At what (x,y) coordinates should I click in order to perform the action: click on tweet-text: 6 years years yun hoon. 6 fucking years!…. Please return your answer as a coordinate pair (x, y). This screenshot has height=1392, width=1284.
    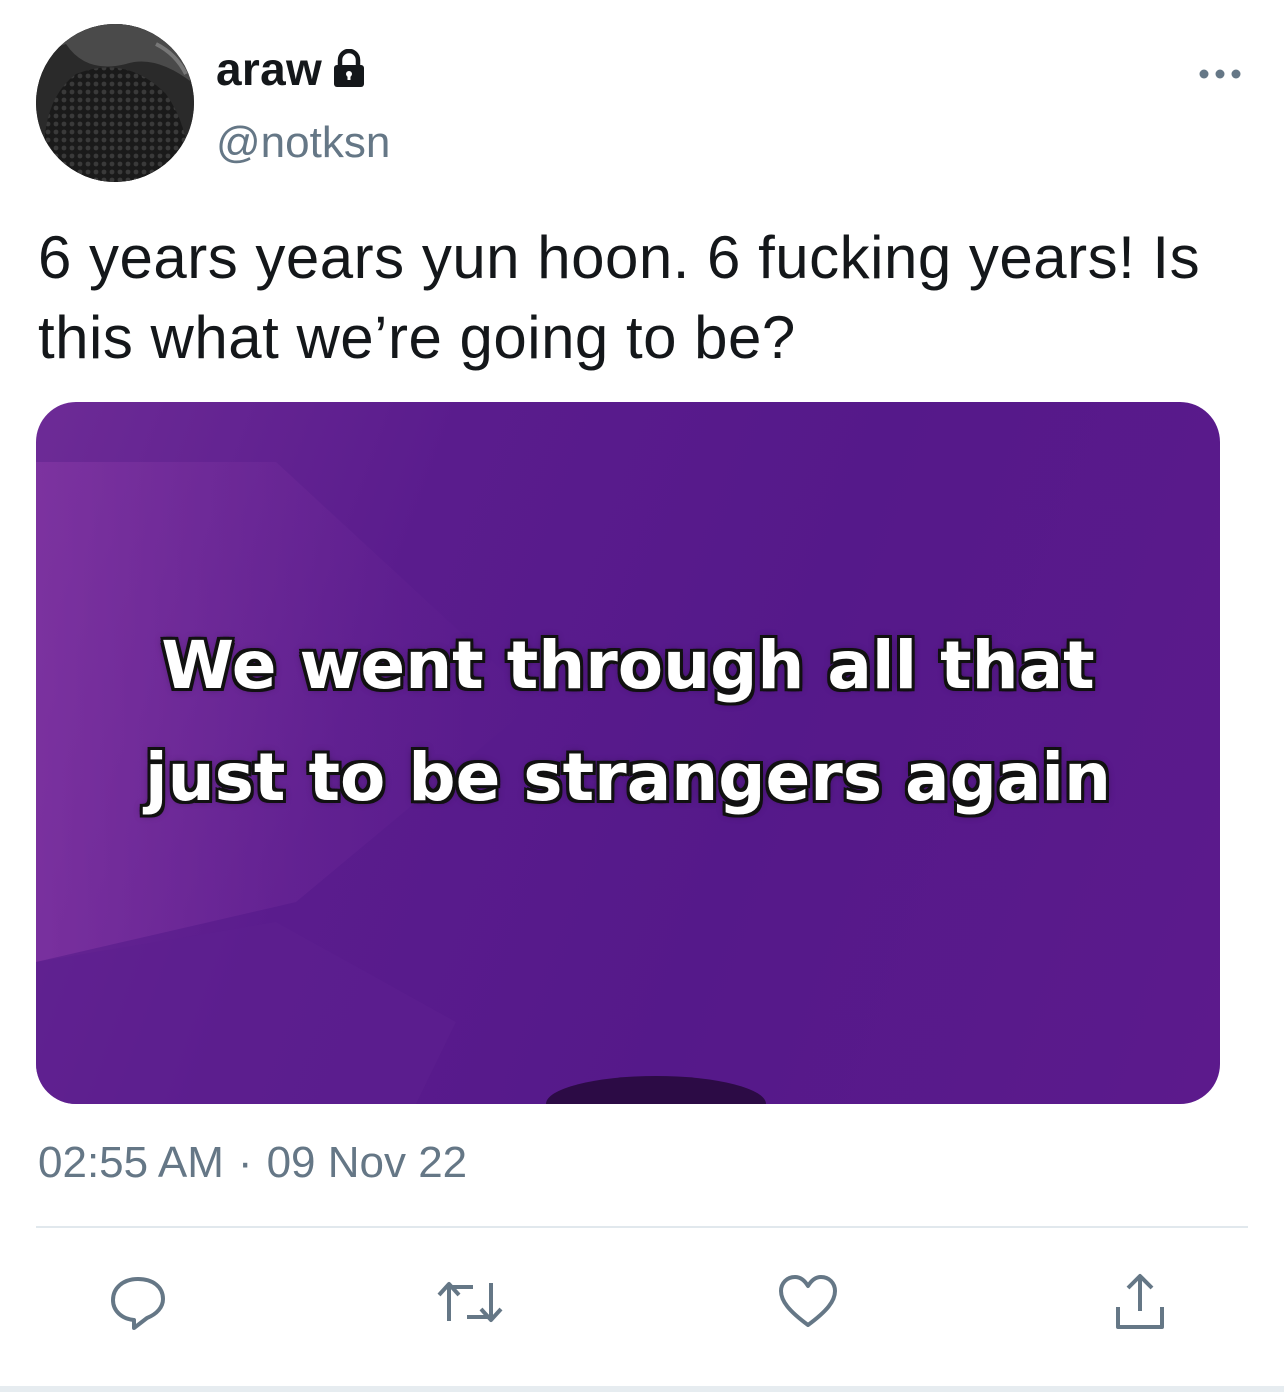
    Looking at the image, I should click on (619, 297).